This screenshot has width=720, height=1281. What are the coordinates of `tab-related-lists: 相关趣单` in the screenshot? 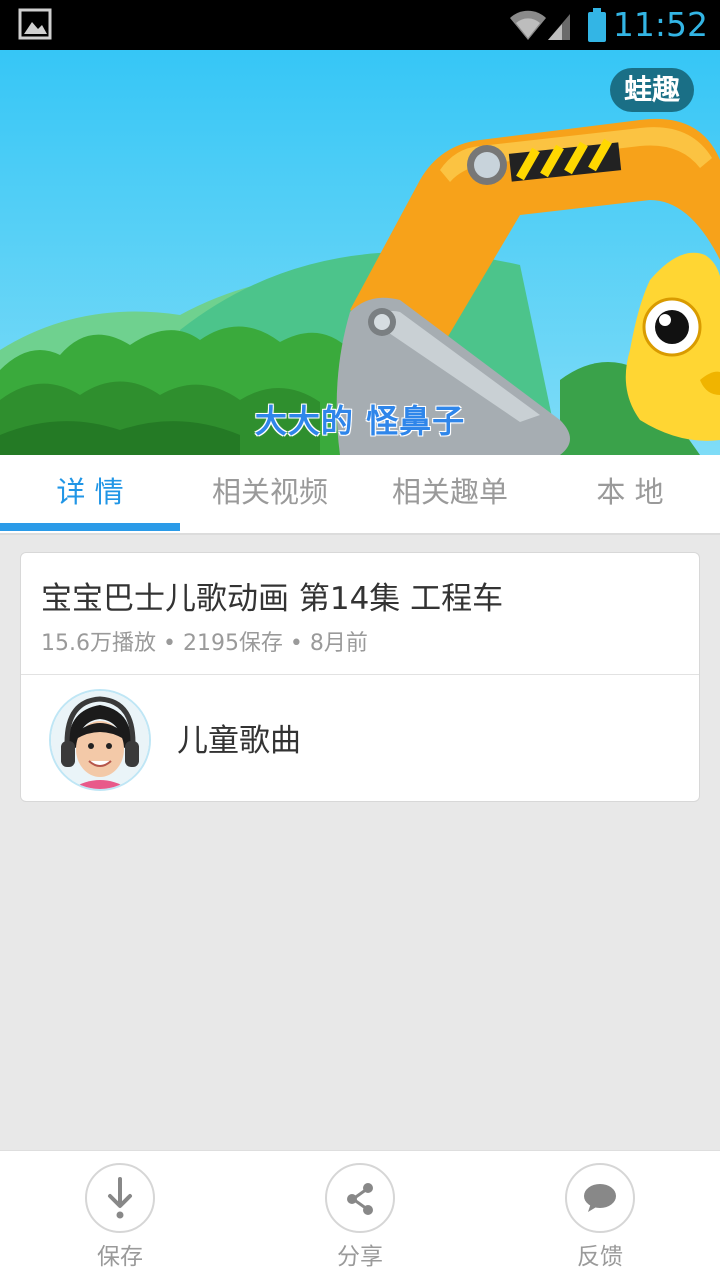 It's located at (450, 492).